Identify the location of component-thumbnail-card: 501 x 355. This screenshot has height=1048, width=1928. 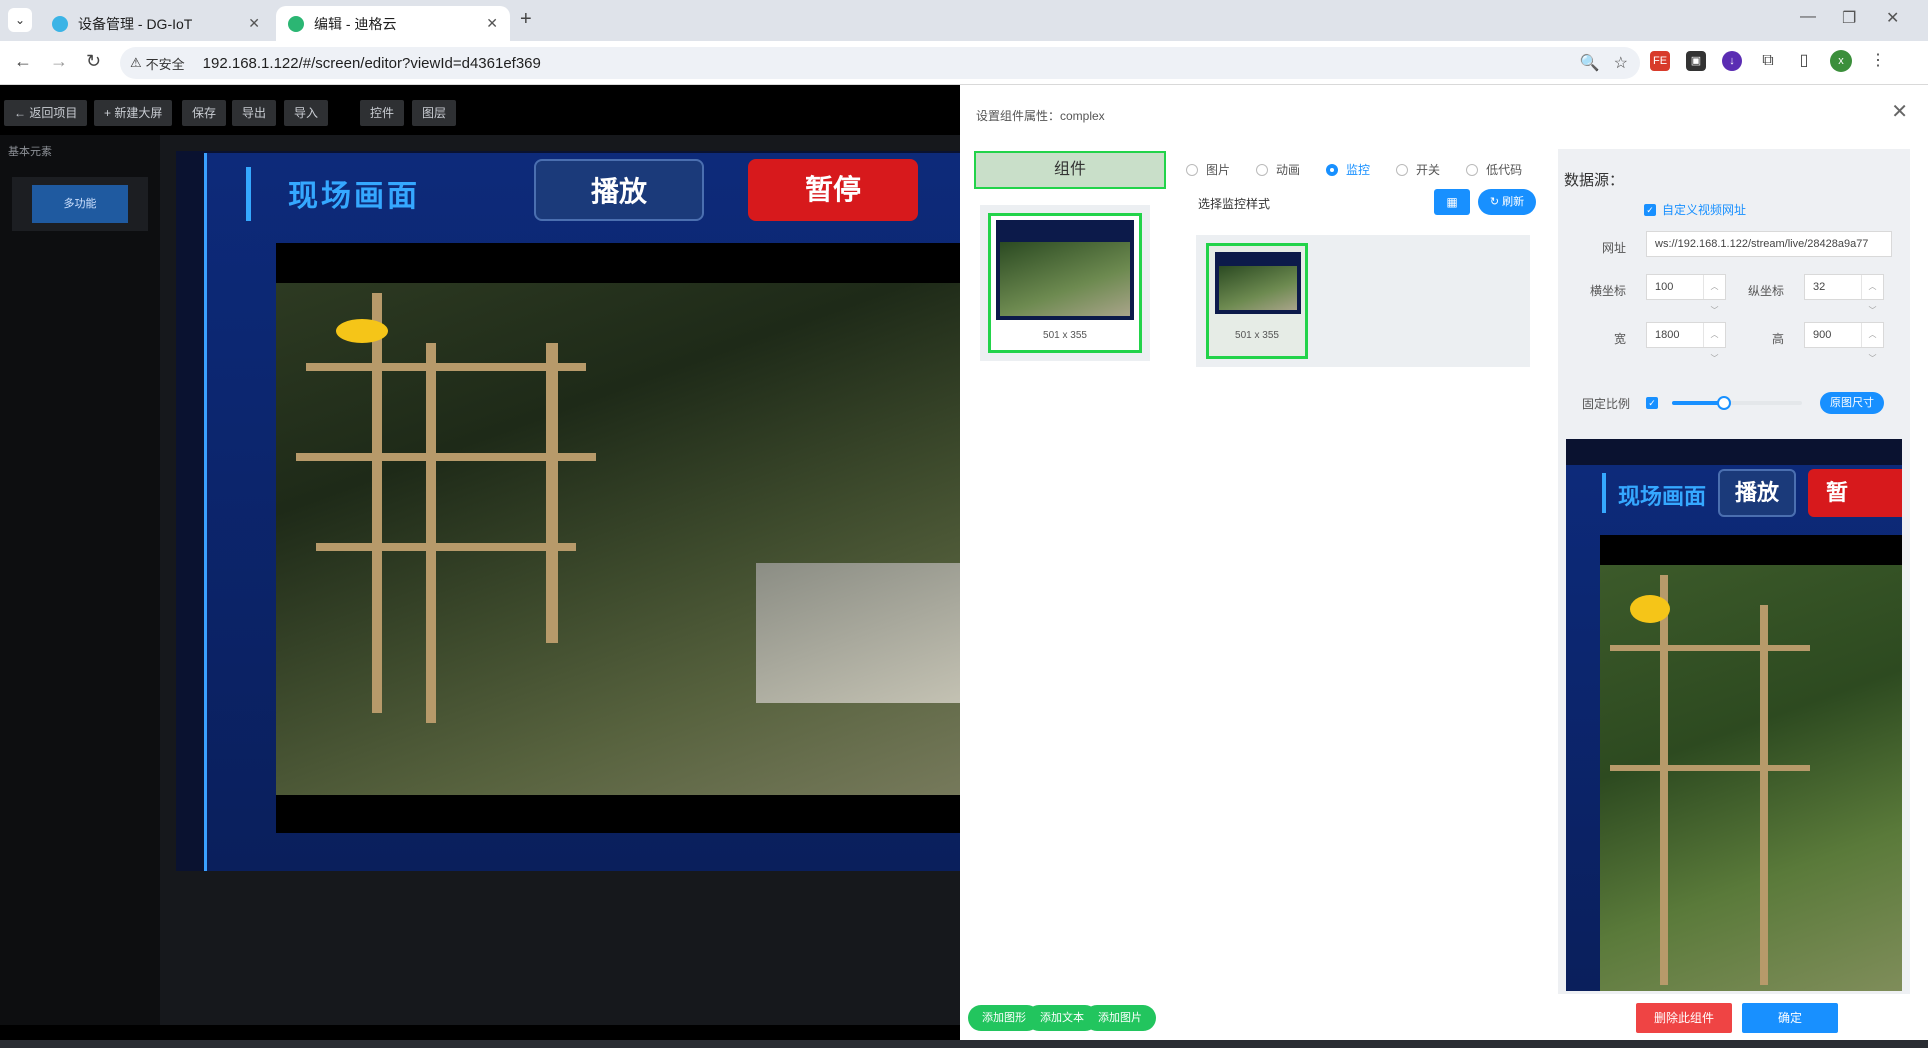
(1065, 283).